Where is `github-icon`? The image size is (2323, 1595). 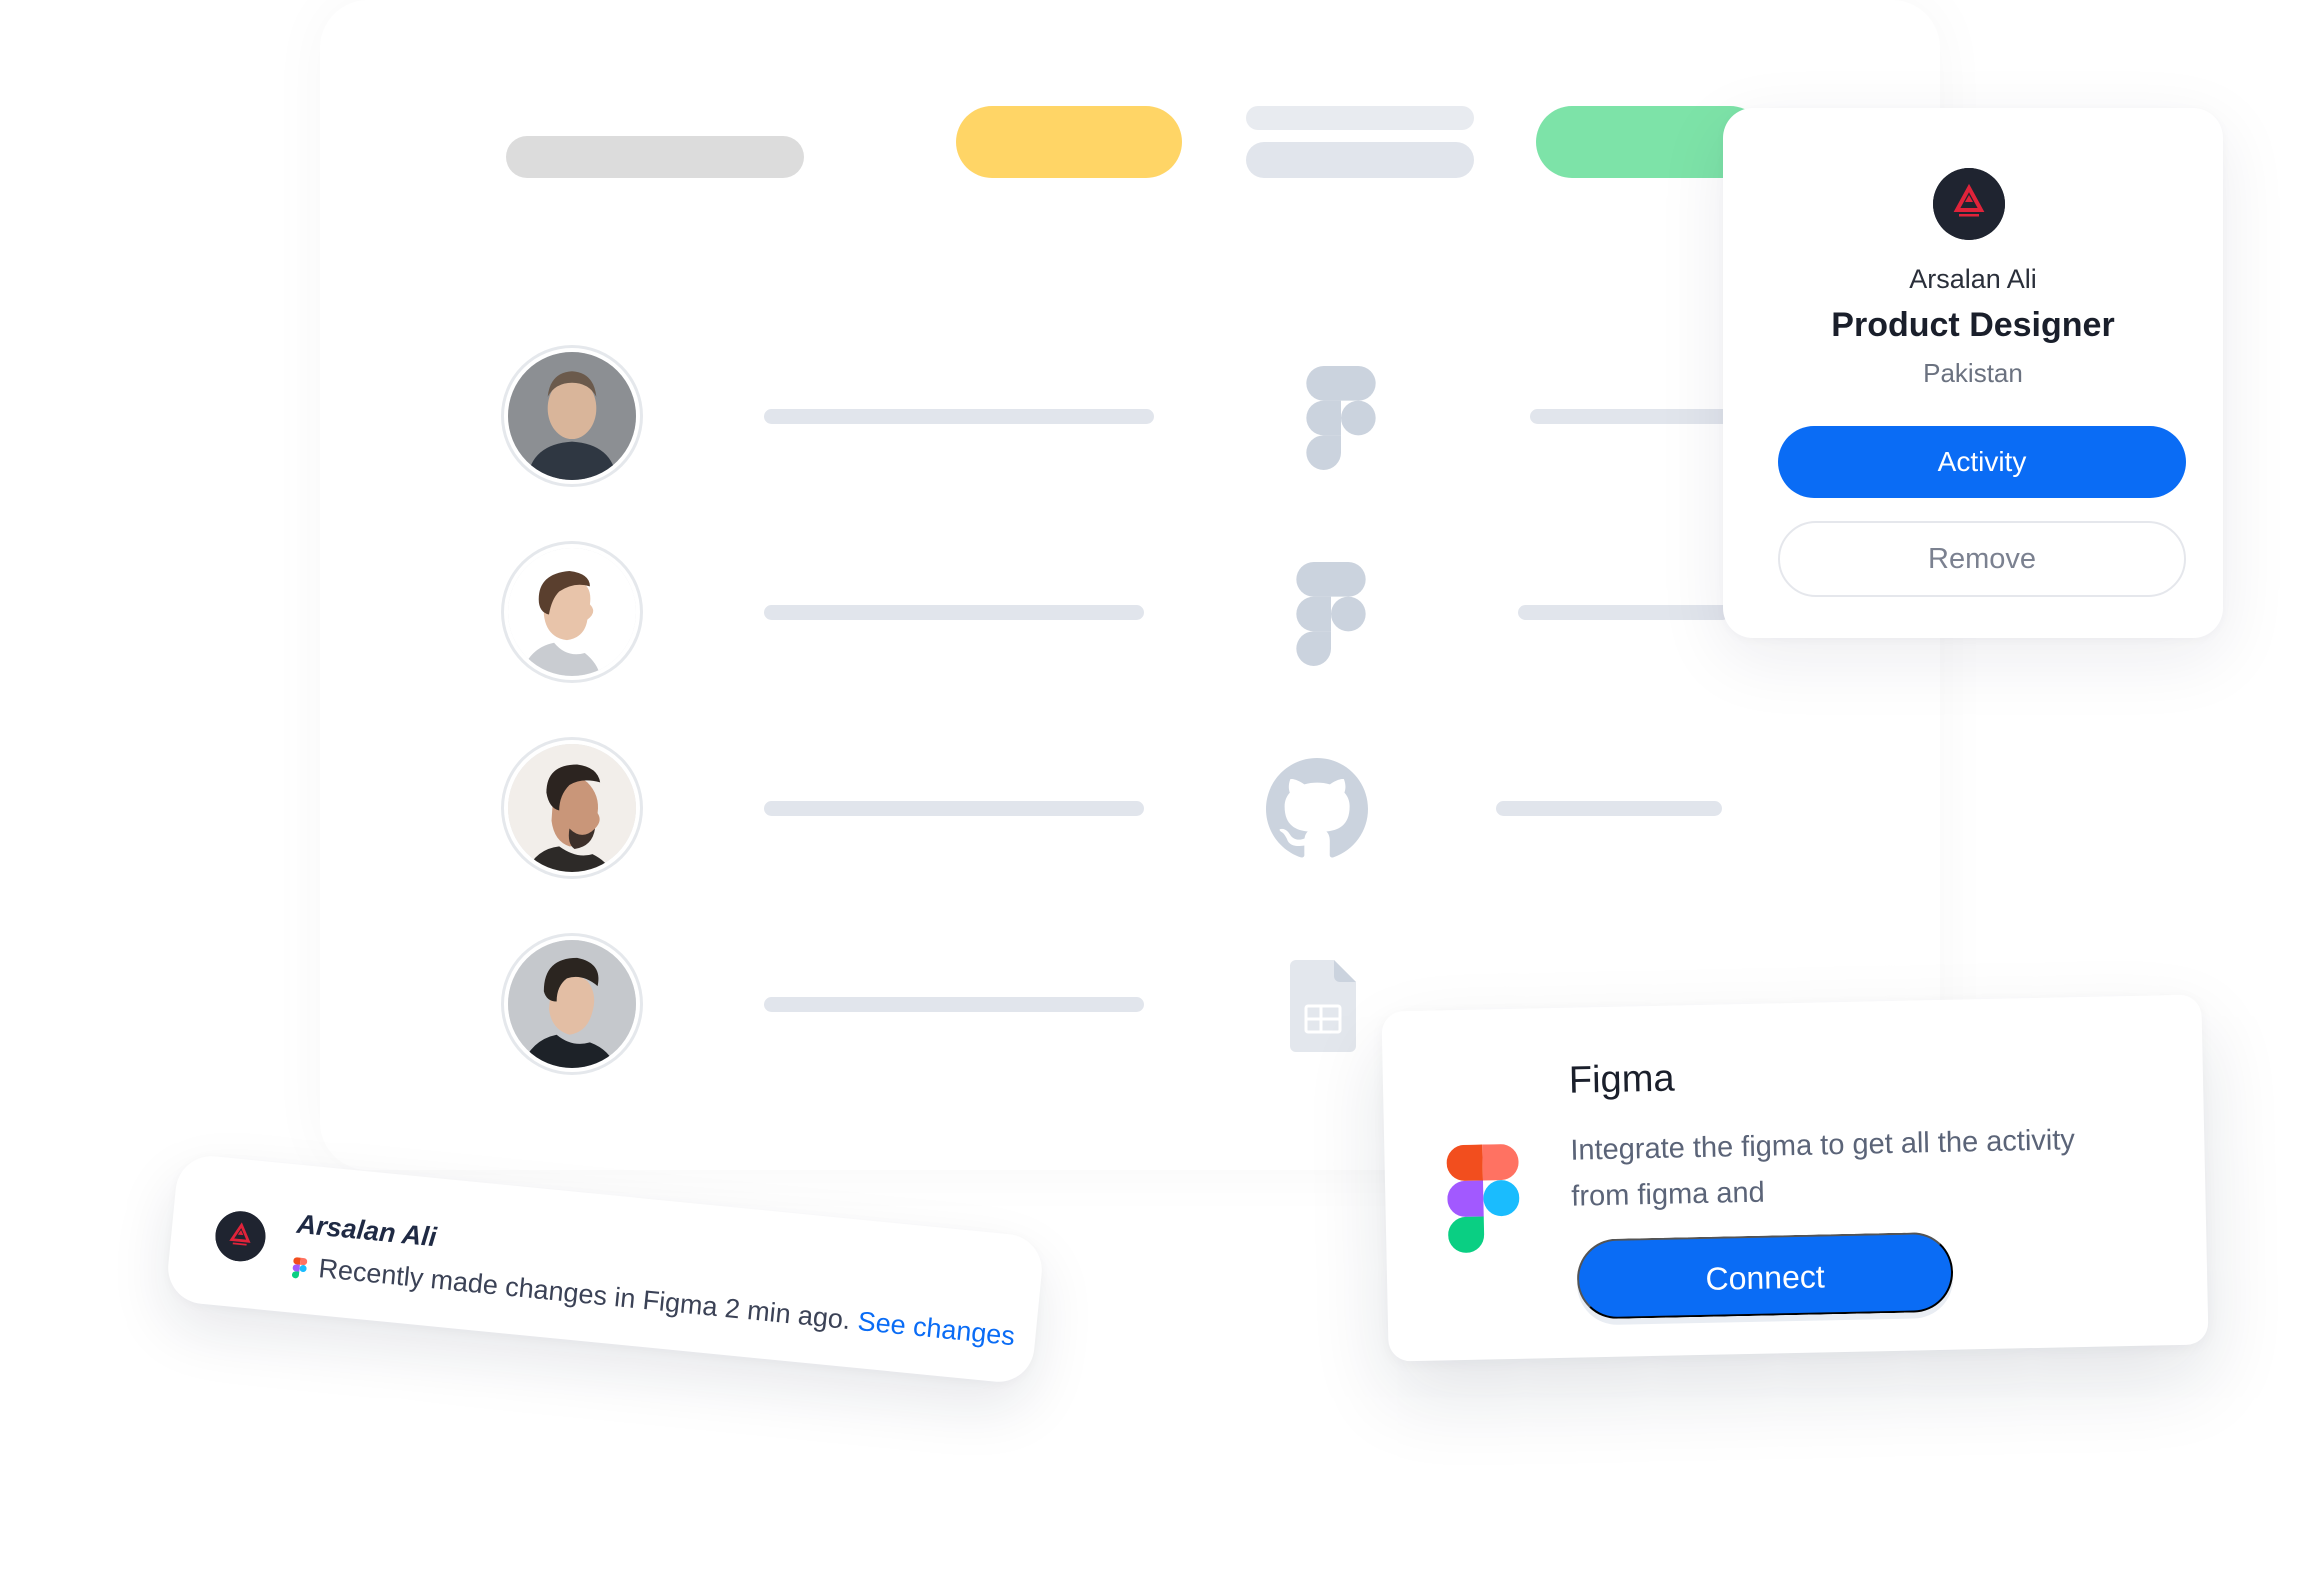 github-icon is located at coordinates (1317, 809).